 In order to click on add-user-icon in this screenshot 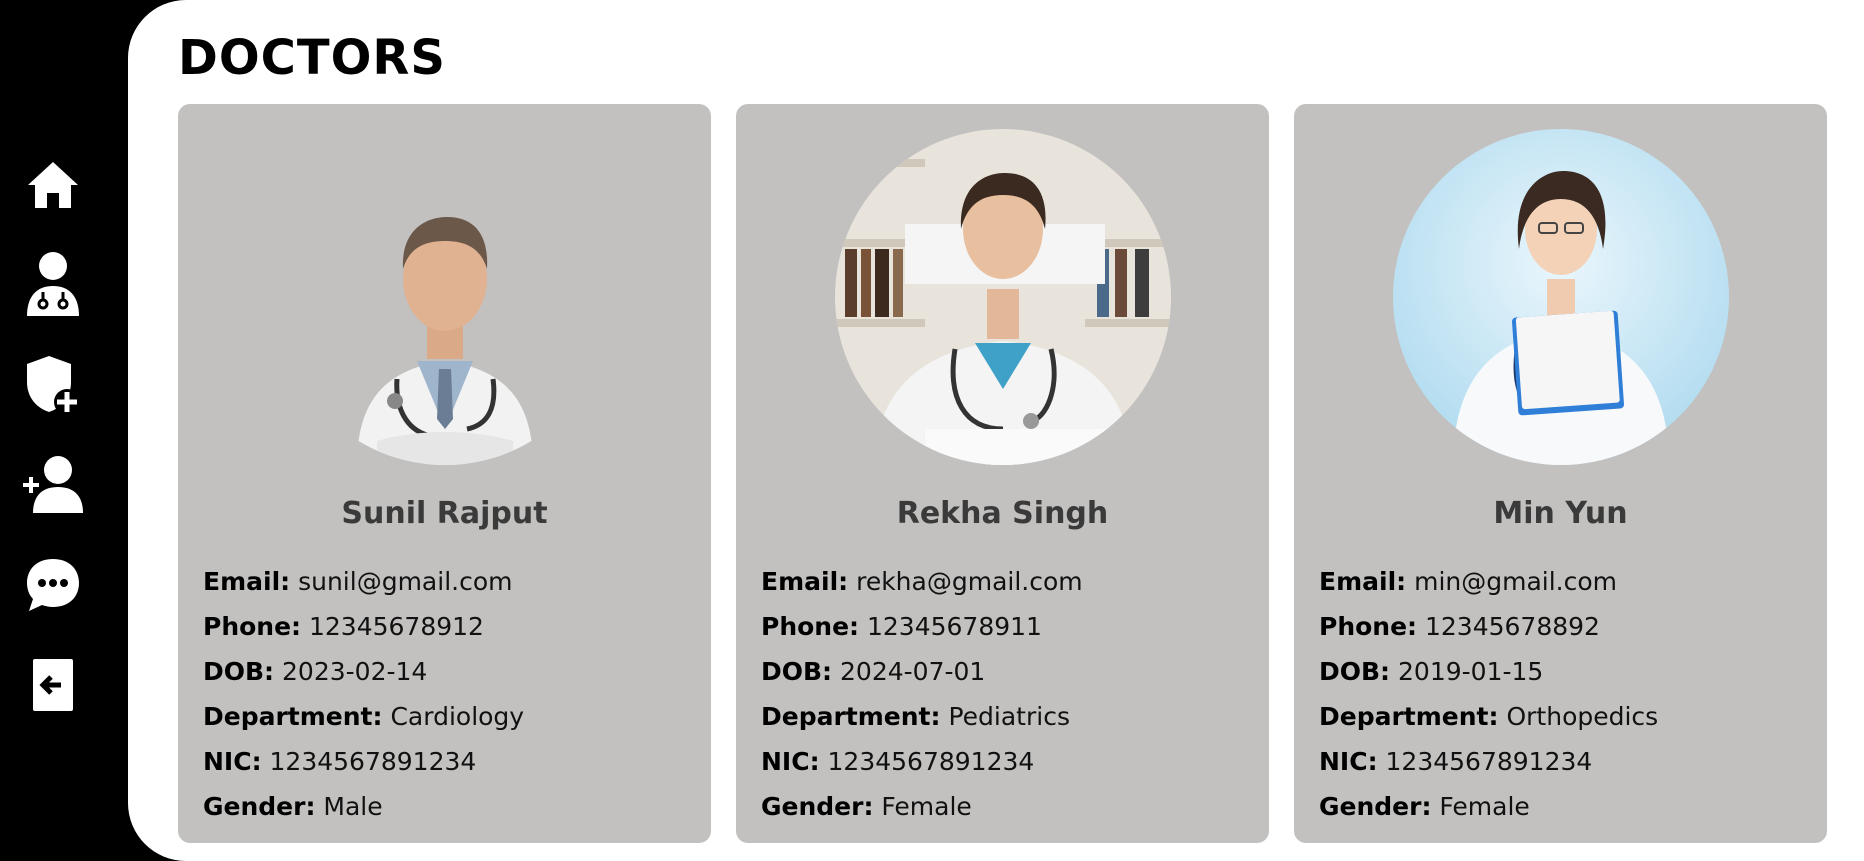, I will do `click(53, 484)`.